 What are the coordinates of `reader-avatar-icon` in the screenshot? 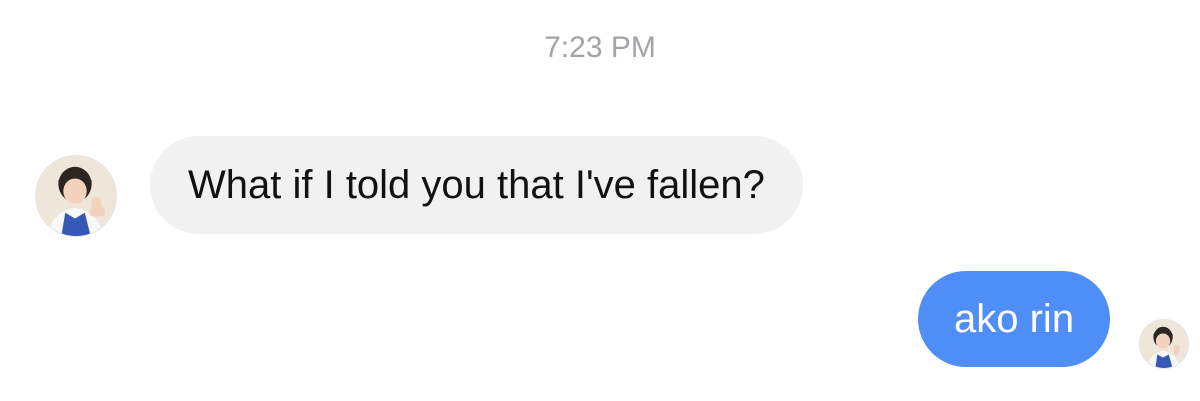 It's located at (1164, 344).